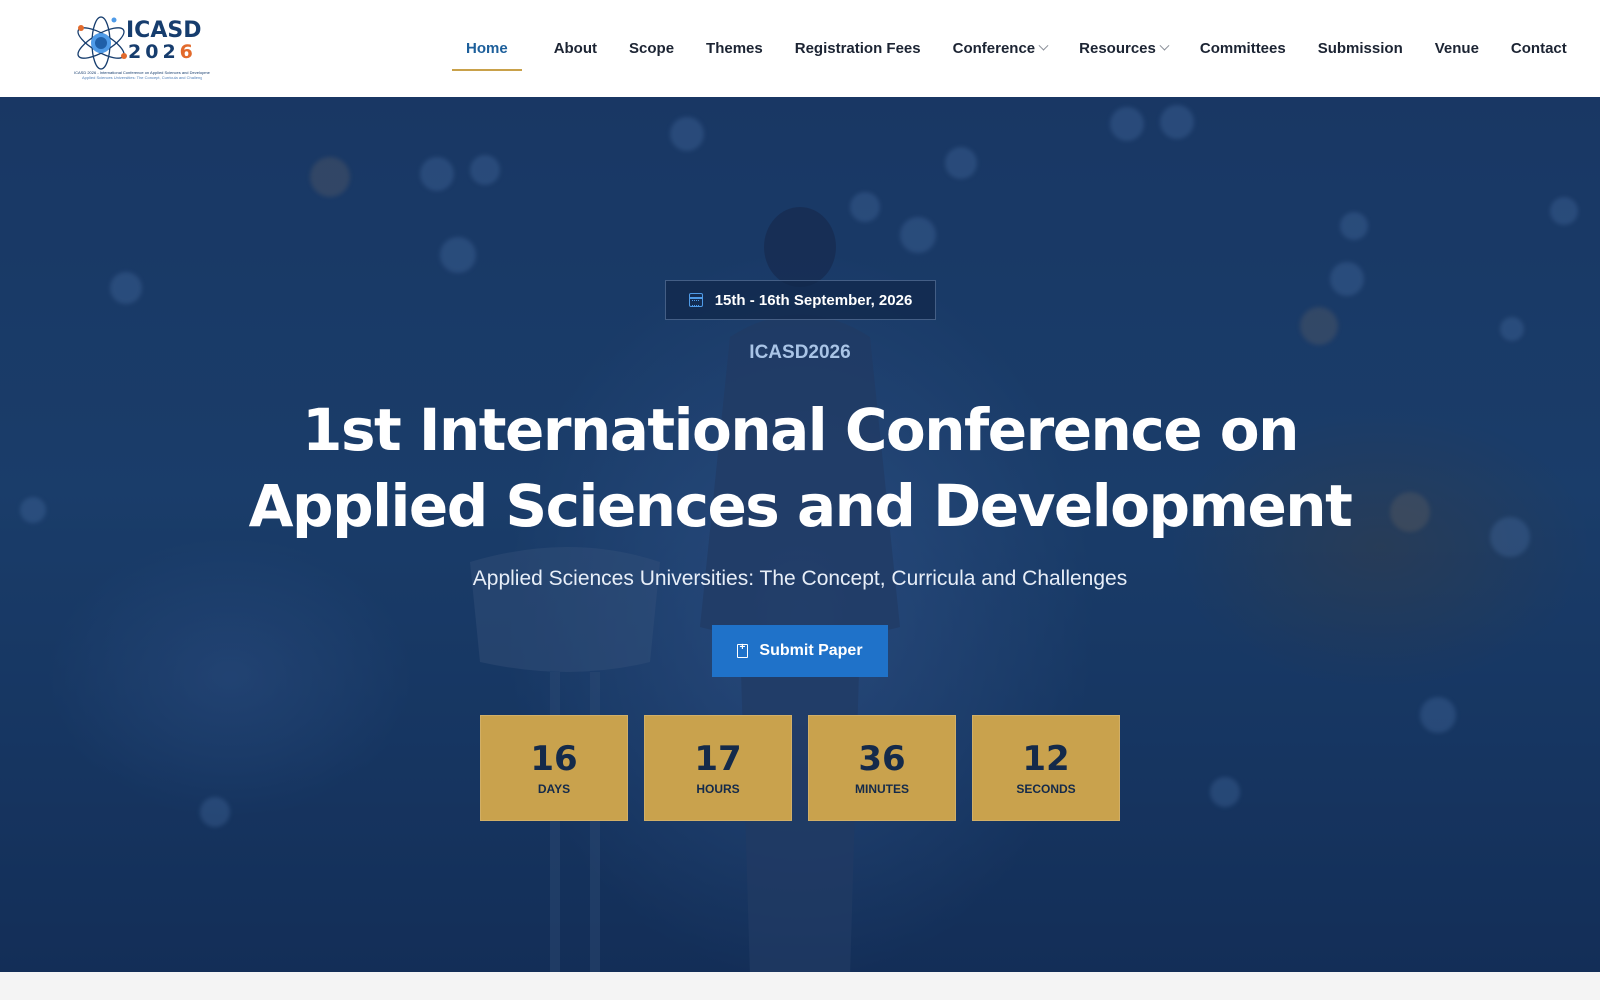 This screenshot has width=1600, height=1000. What do you see at coordinates (811, 650) in the screenshot?
I see `submit-paper-label: Submit Paper` at bounding box center [811, 650].